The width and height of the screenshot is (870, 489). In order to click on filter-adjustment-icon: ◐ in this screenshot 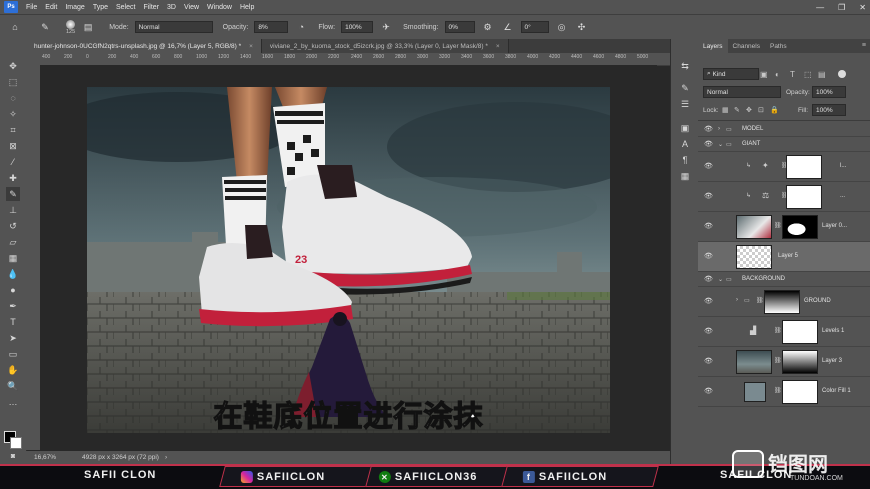, I will do `click(777, 74)`.